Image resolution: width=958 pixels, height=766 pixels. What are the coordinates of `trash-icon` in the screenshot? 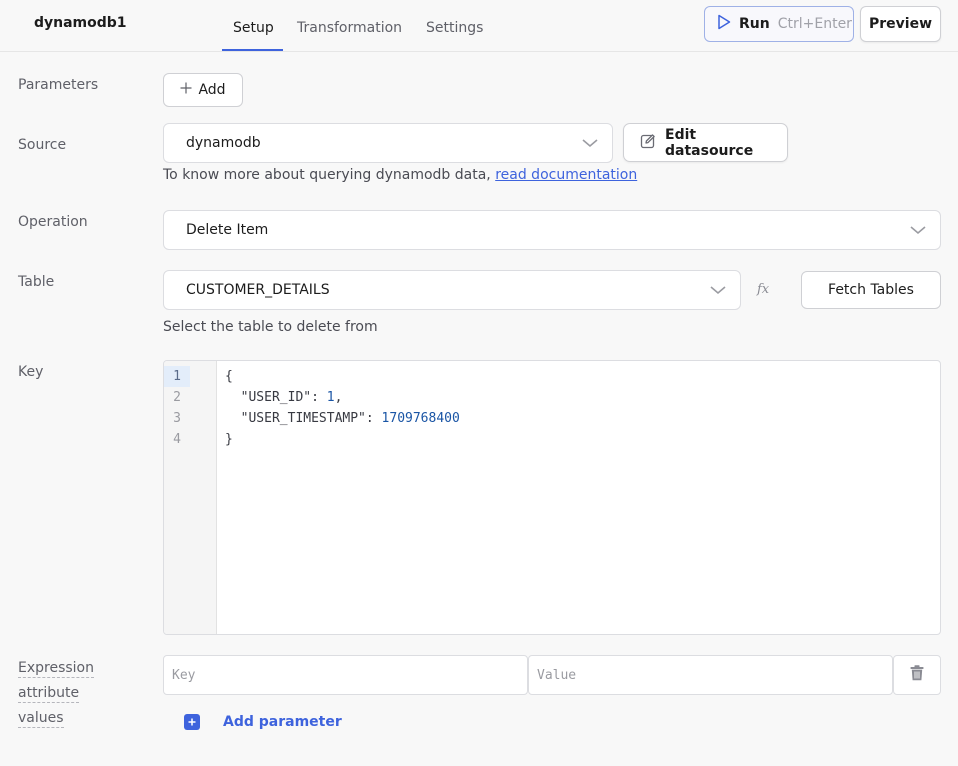 It's located at (917, 675).